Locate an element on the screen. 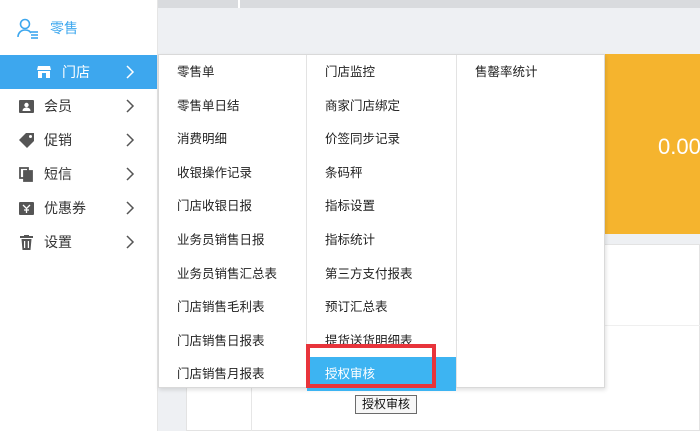  brand-label: 零售 is located at coordinates (64, 28).